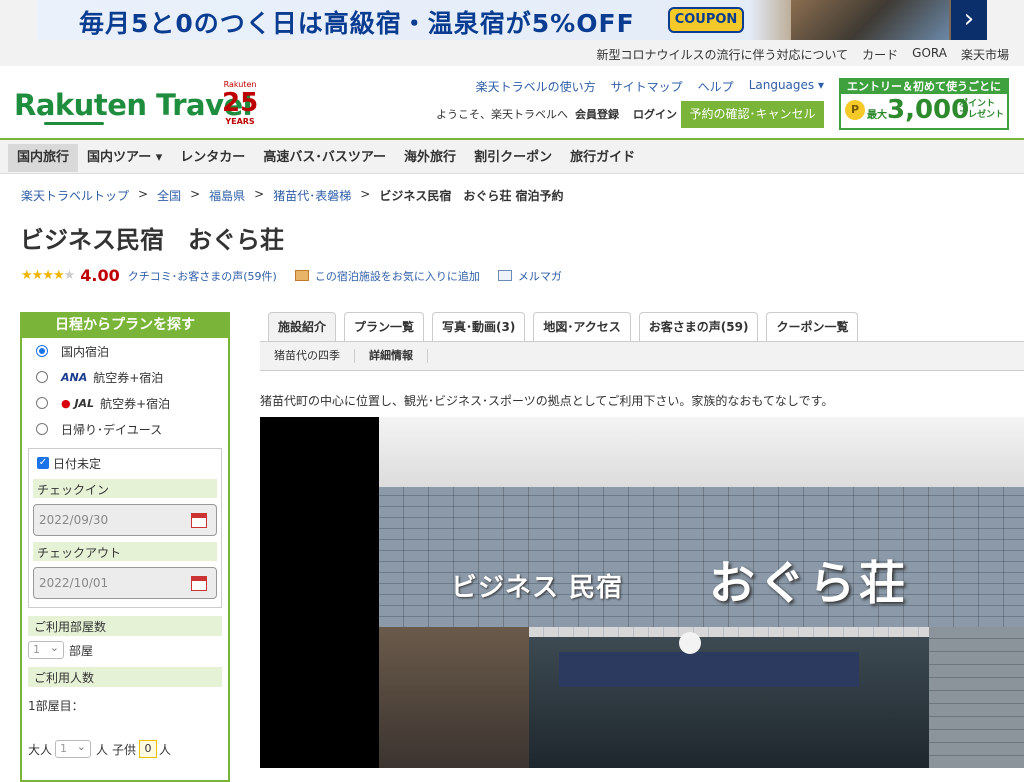 This screenshot has height=782, width=1024. I want to click on entry-amount: 最大3,000, so click(918, 113).